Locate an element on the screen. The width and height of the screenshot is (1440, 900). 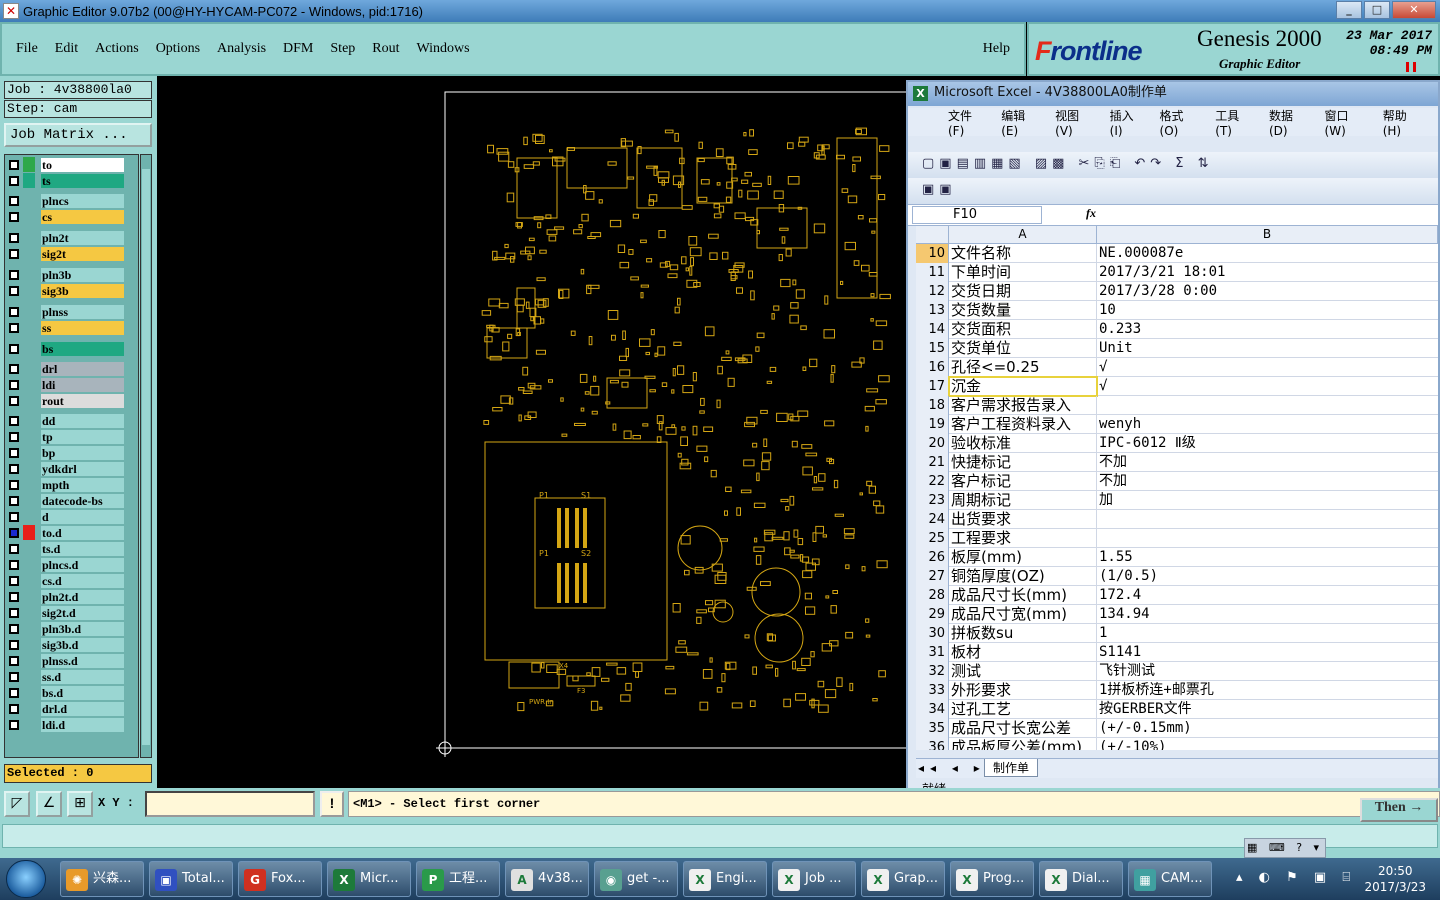
row-number: 34 is located at coordinates (932, 709).